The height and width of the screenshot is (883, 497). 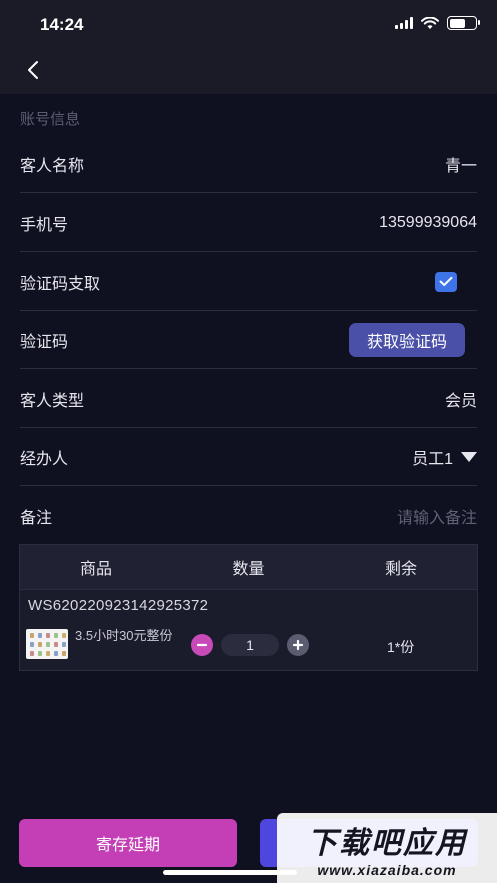 I want to click on handler-select: 员工1, so click(x=444, y=457).